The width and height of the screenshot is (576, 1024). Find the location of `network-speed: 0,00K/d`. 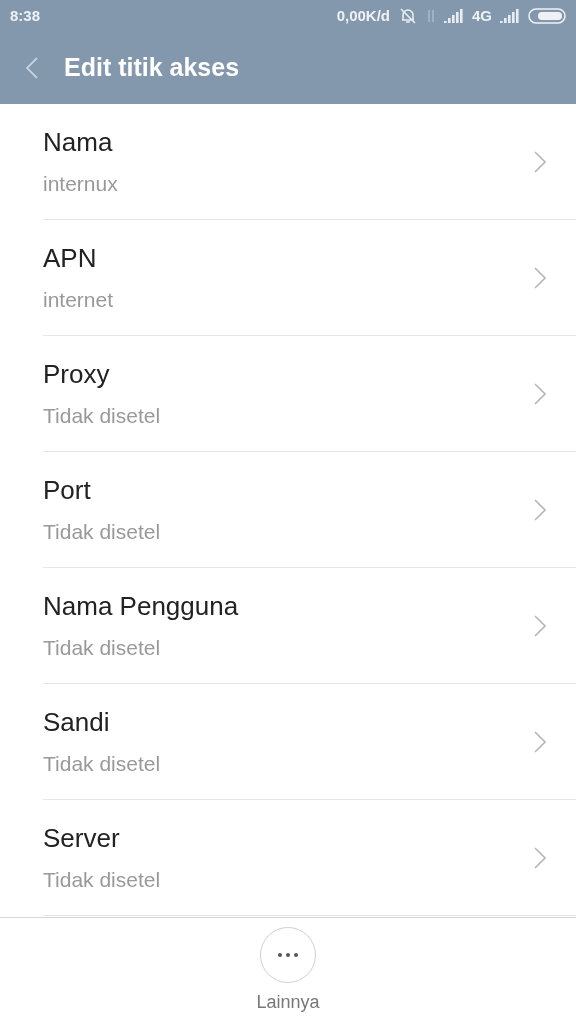

network-speed: 0,00K/d is located at coordinates (363, 15).